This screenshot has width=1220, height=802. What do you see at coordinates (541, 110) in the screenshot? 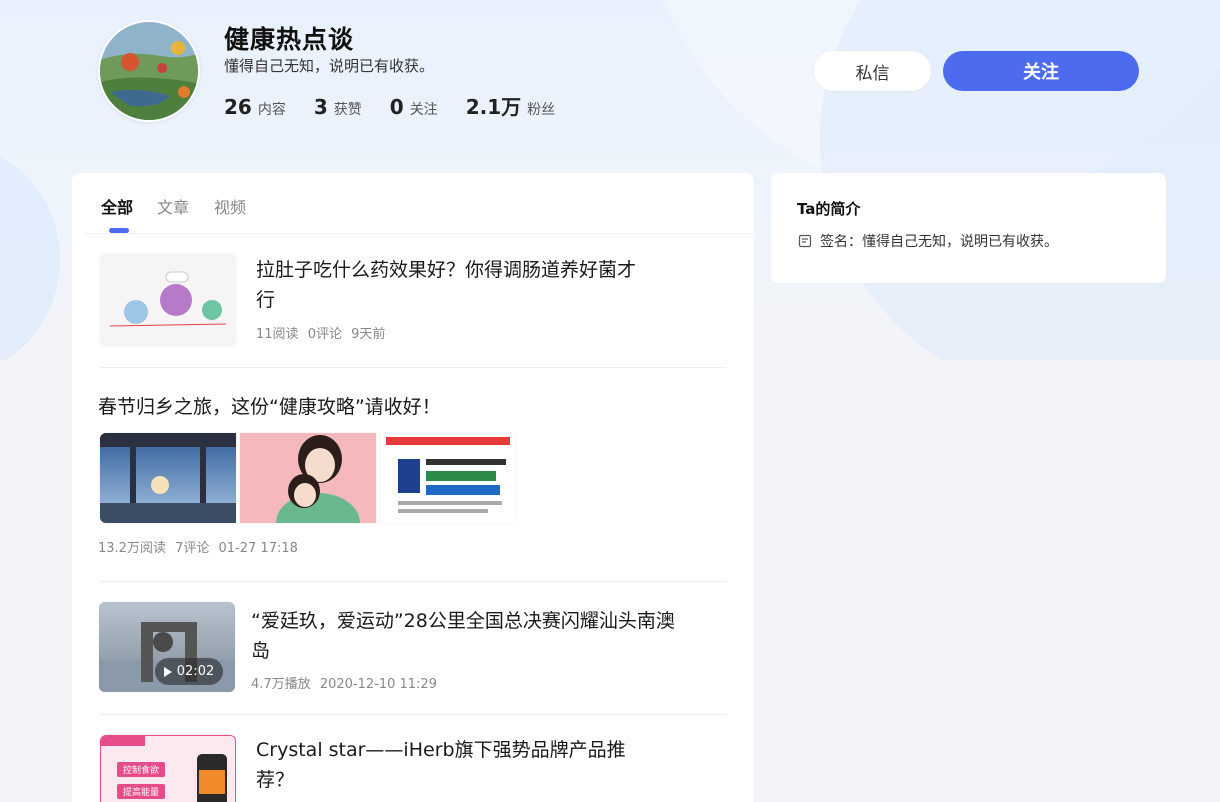
I see `stat-label: 粉丝` at bounding box center [541, 110].